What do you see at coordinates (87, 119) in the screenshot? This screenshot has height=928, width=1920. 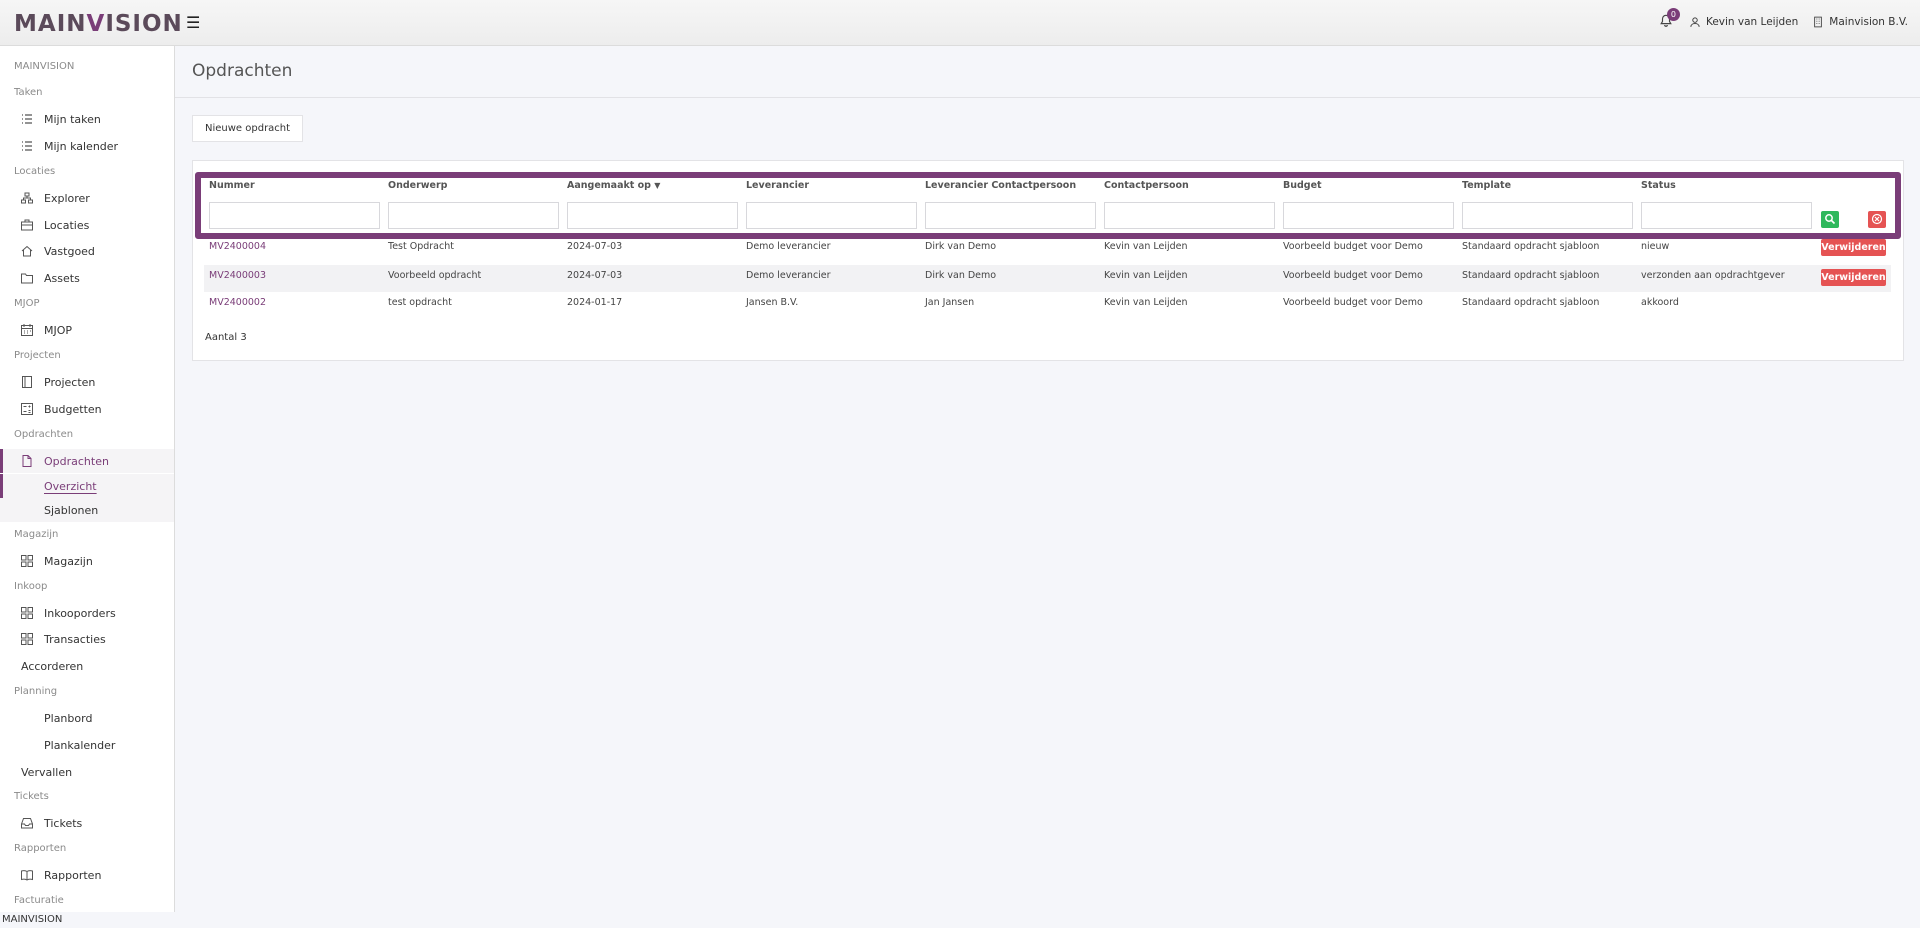 I see `sidebar-item-mijn-taken: Mijn taken` at bounding box center [87, 119].